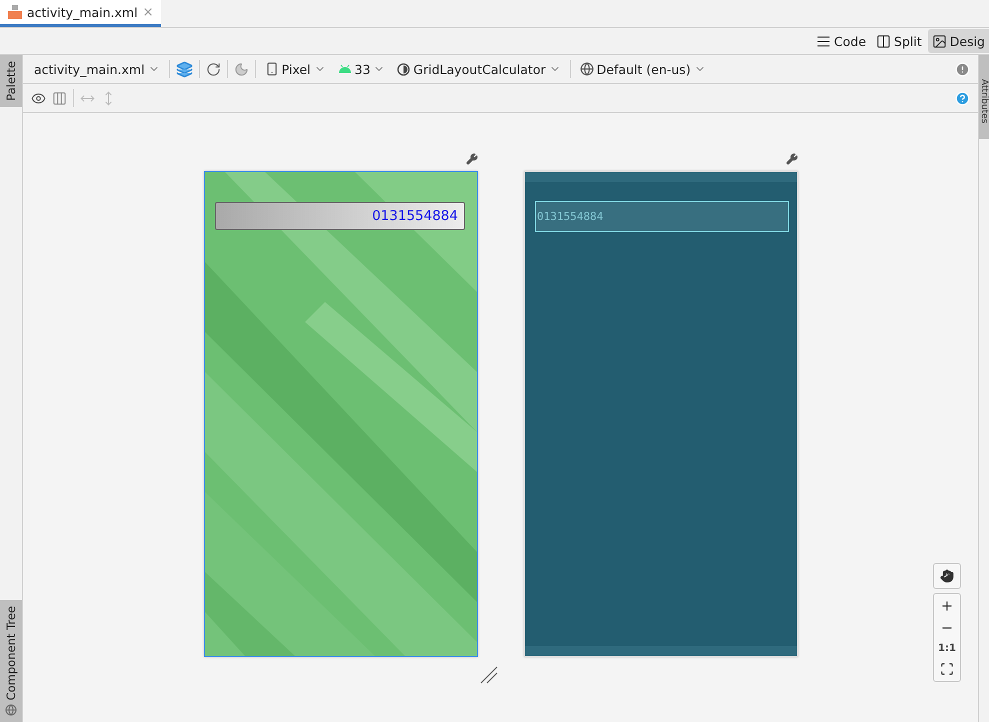 The width and height of the screenshot is (989, 722). What do you see at coordinates (884, 41) in the screenshot?
I see `split-icon` at bounding box center [884, 41].